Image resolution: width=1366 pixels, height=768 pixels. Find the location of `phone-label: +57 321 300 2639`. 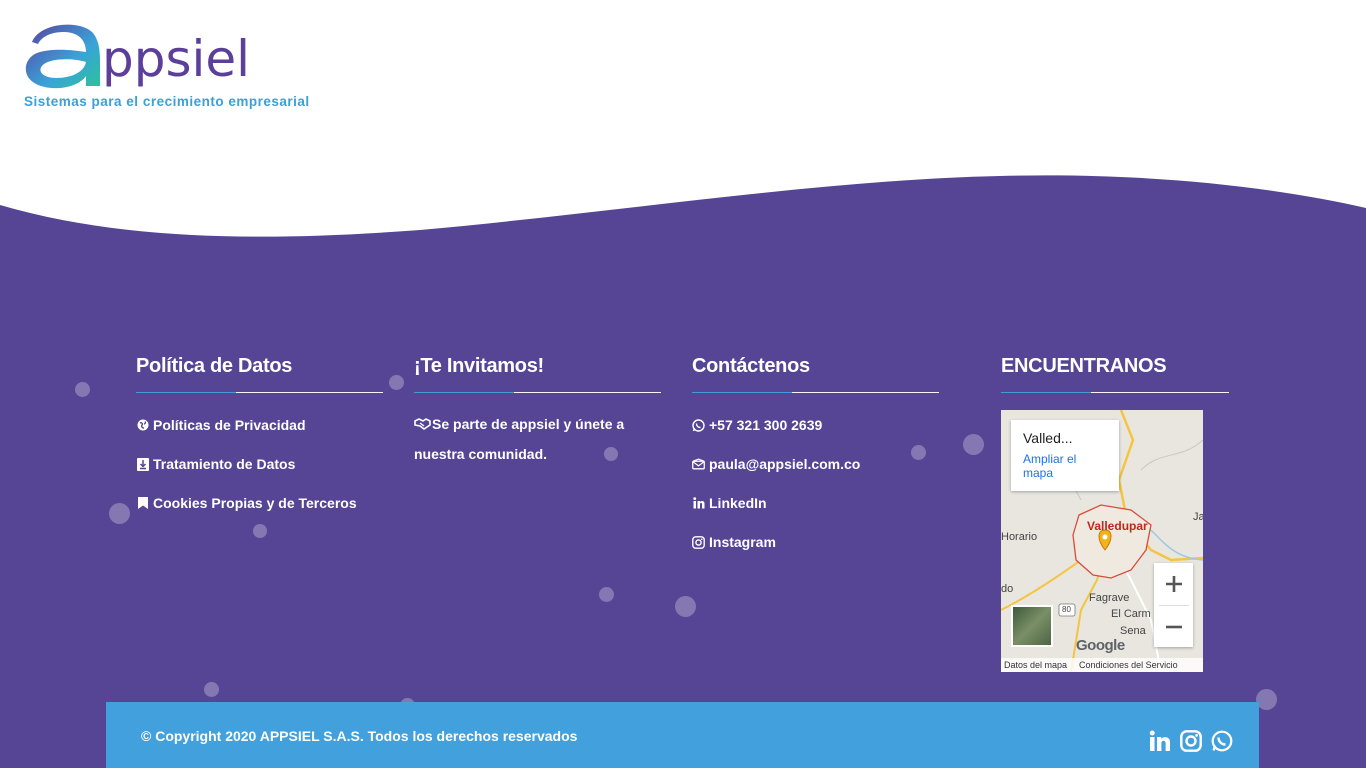

phone-label: +57 321 300 2639 is located at coordinates (766, 425).